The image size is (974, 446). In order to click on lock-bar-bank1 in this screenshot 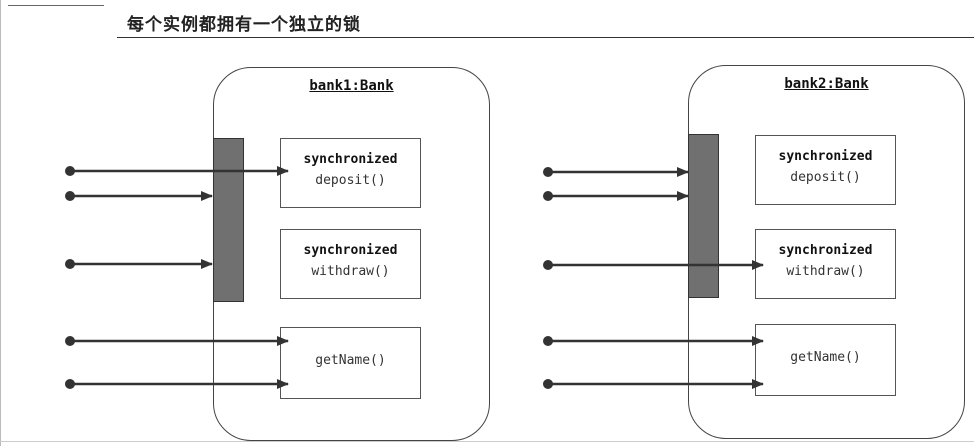, I will do `click(228, 220)`.